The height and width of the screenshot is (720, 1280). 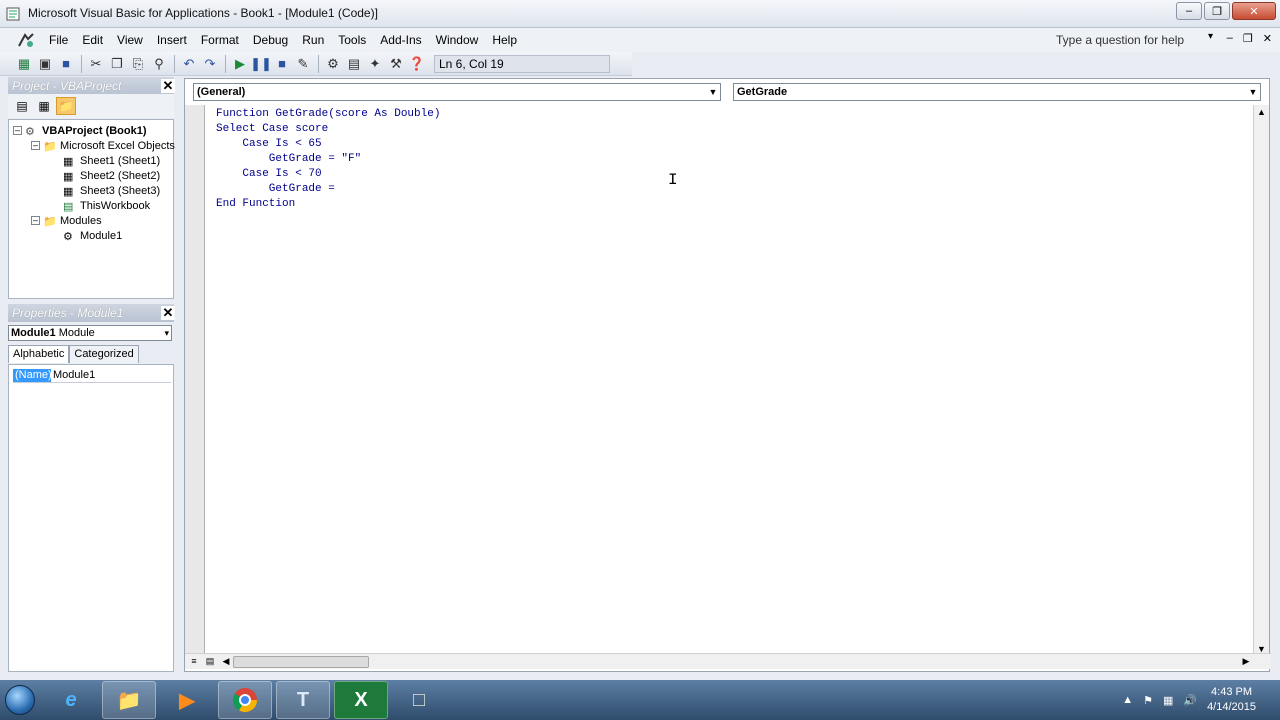 I want to click on mdi-close-icon: ✕, so click(x=1267, y=38).